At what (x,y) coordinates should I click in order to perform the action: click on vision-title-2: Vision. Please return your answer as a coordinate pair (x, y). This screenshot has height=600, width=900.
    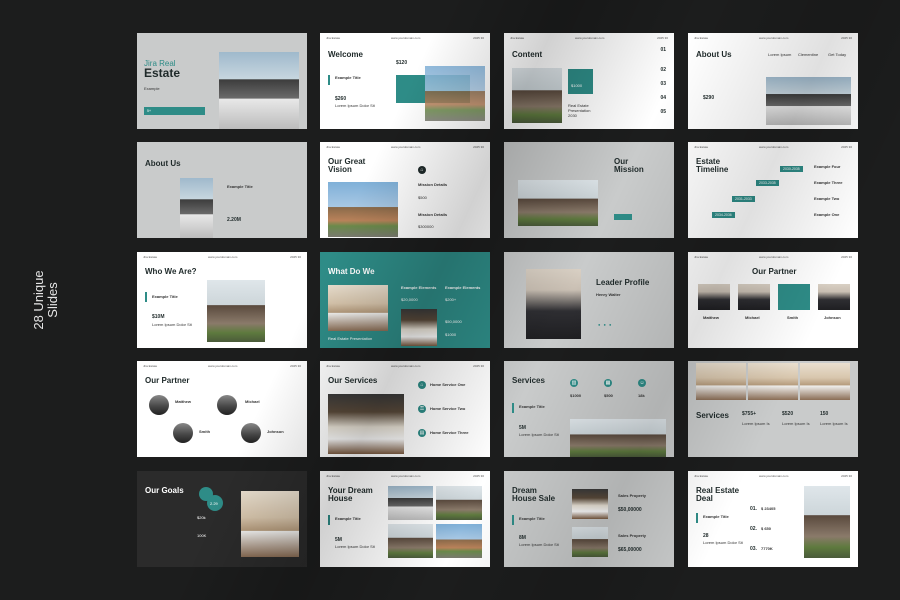
    Looking at the image, I should click on (340, 169).